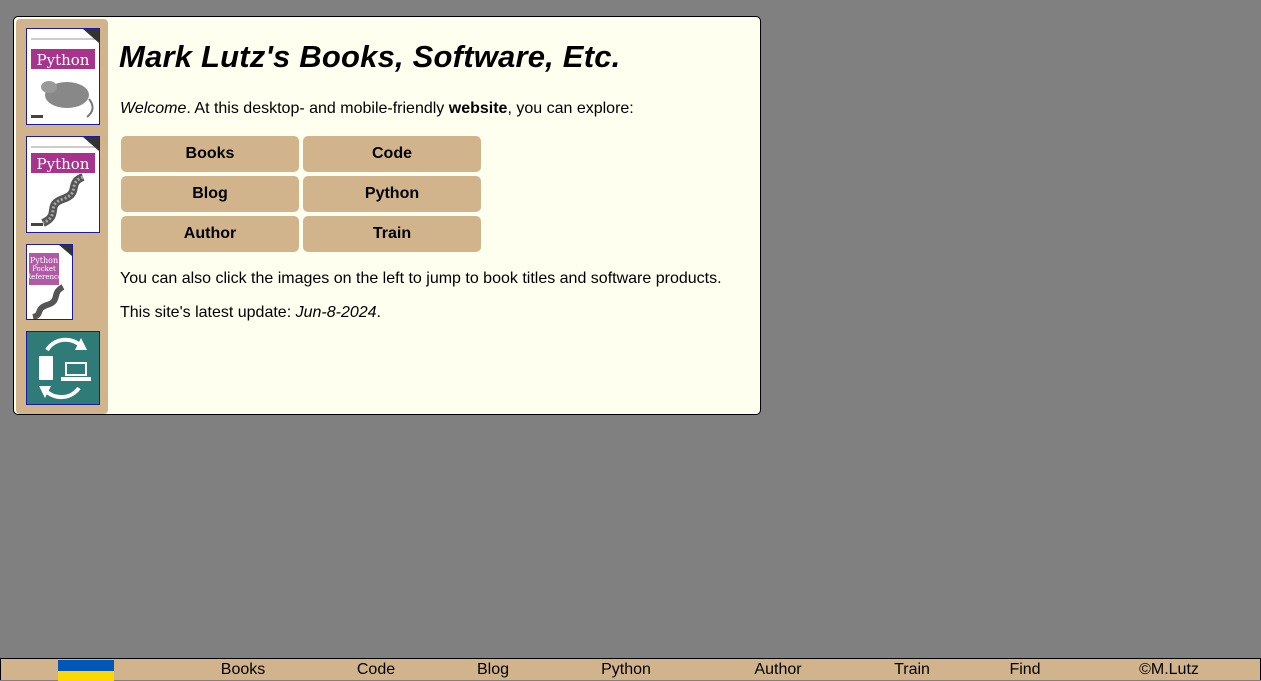 The width and height of the screenshot is (1261, 681). I want to click on footer-train-link: Train, so click(912, 670).